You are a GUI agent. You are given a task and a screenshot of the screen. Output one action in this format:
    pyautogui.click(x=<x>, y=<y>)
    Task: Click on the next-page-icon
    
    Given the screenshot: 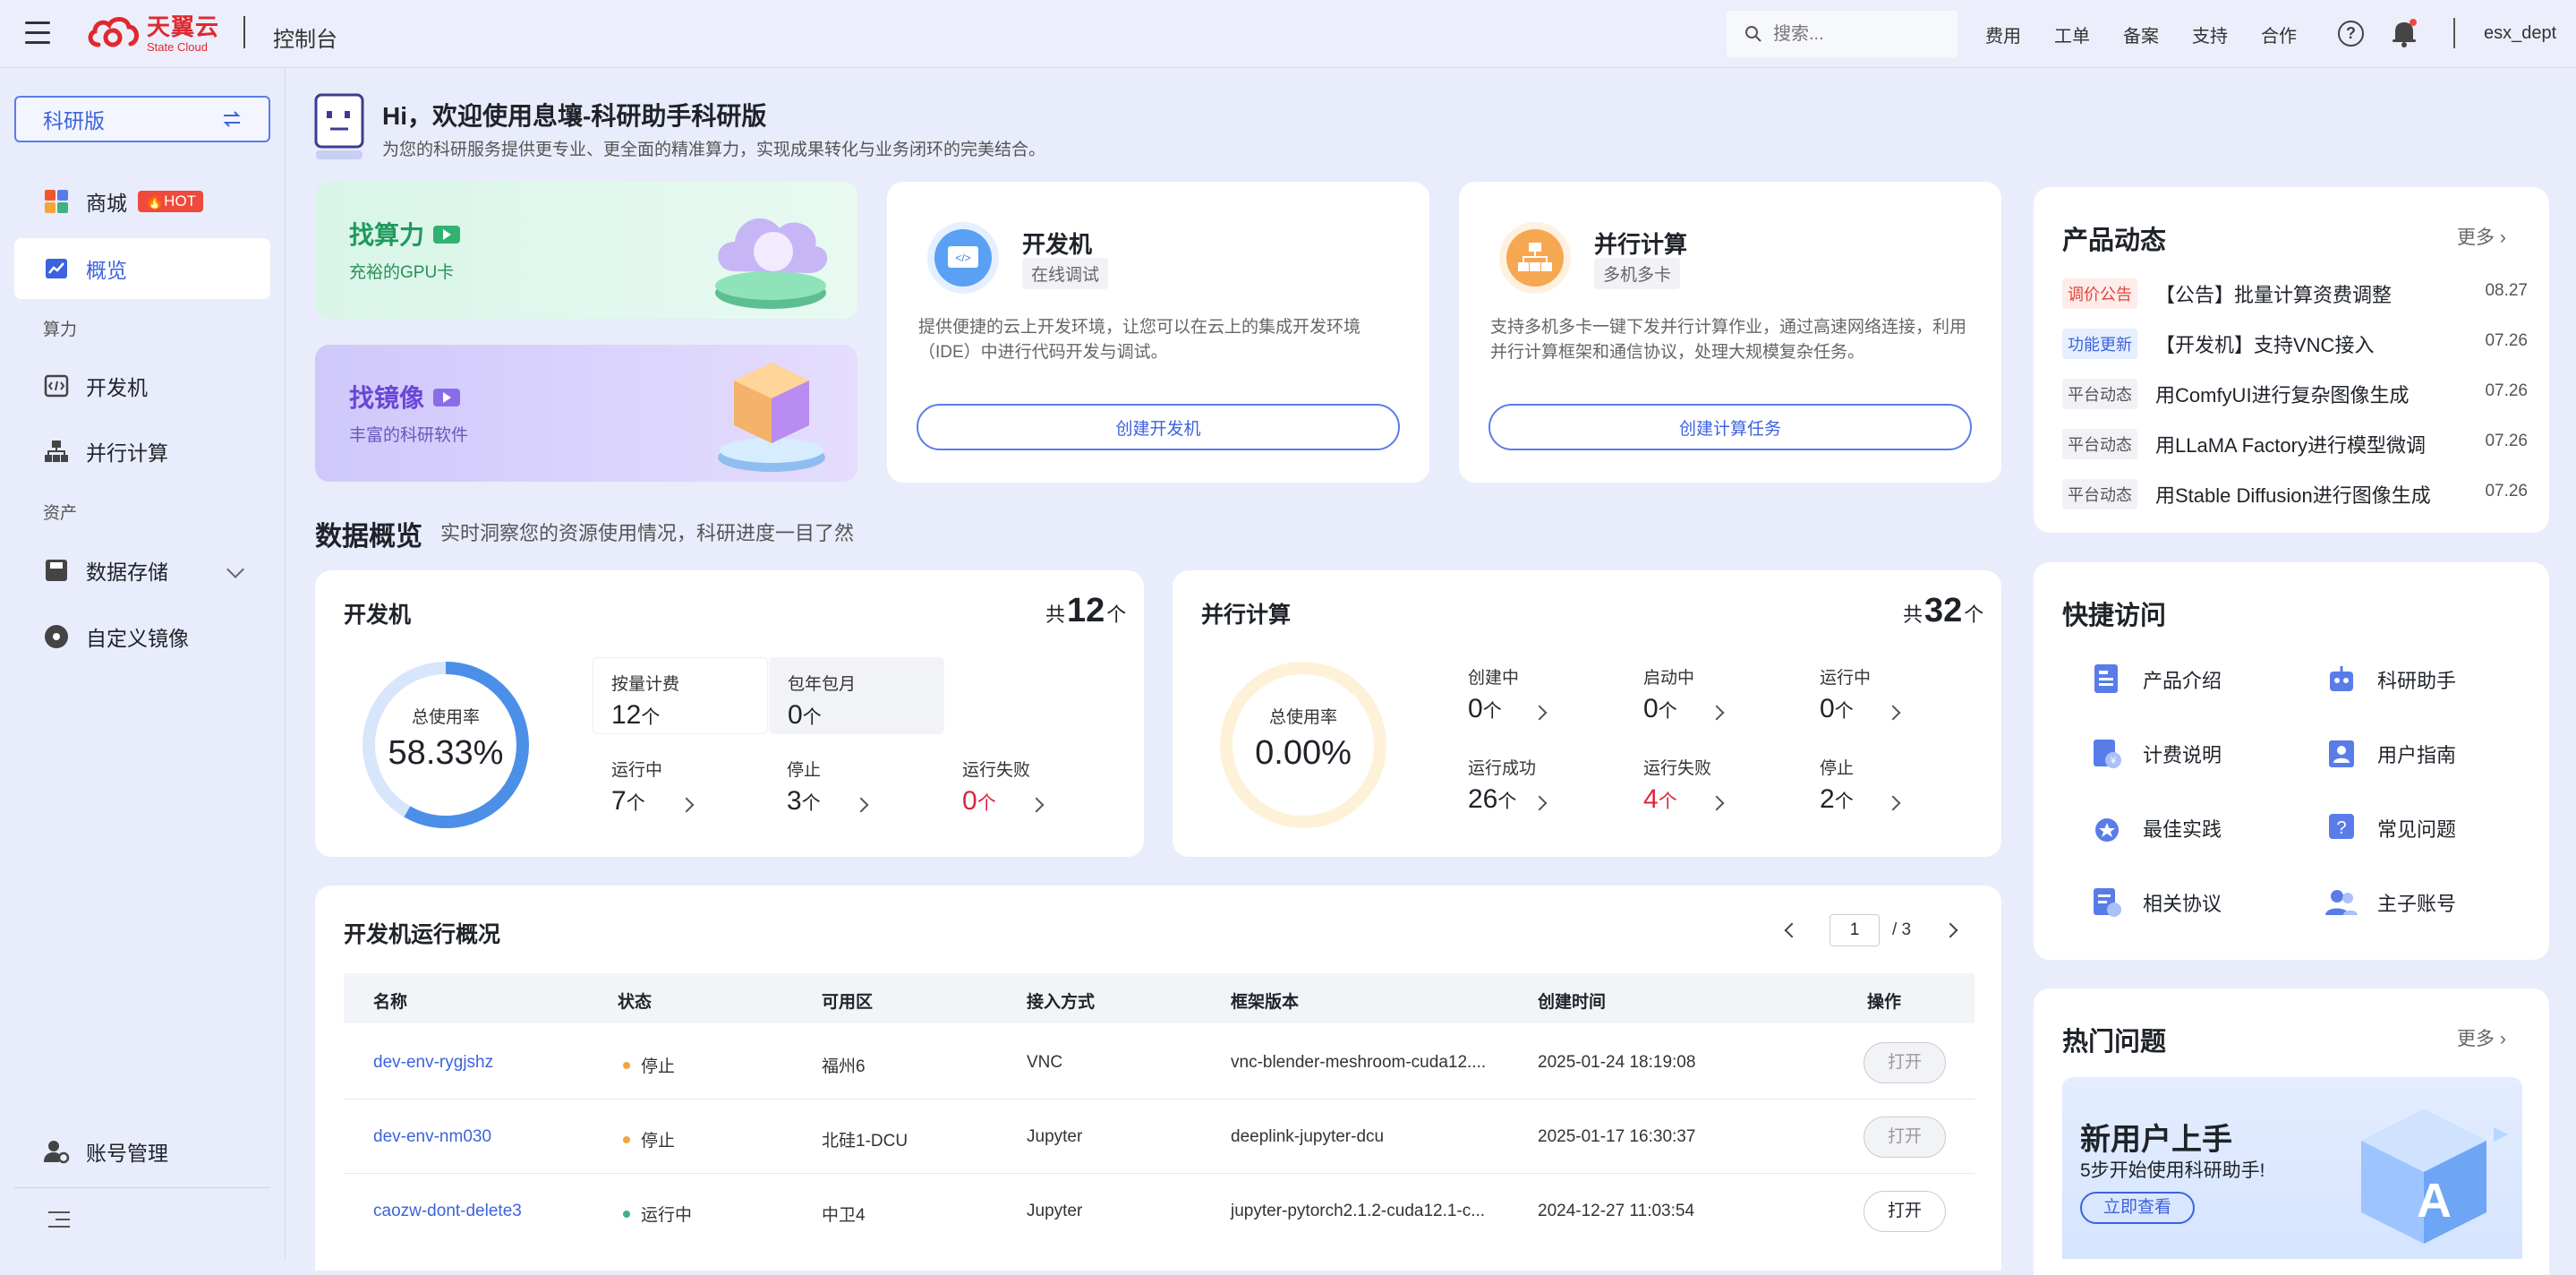 What is the action you would take?
    pyautogui.click(x=1950, y=930)
    